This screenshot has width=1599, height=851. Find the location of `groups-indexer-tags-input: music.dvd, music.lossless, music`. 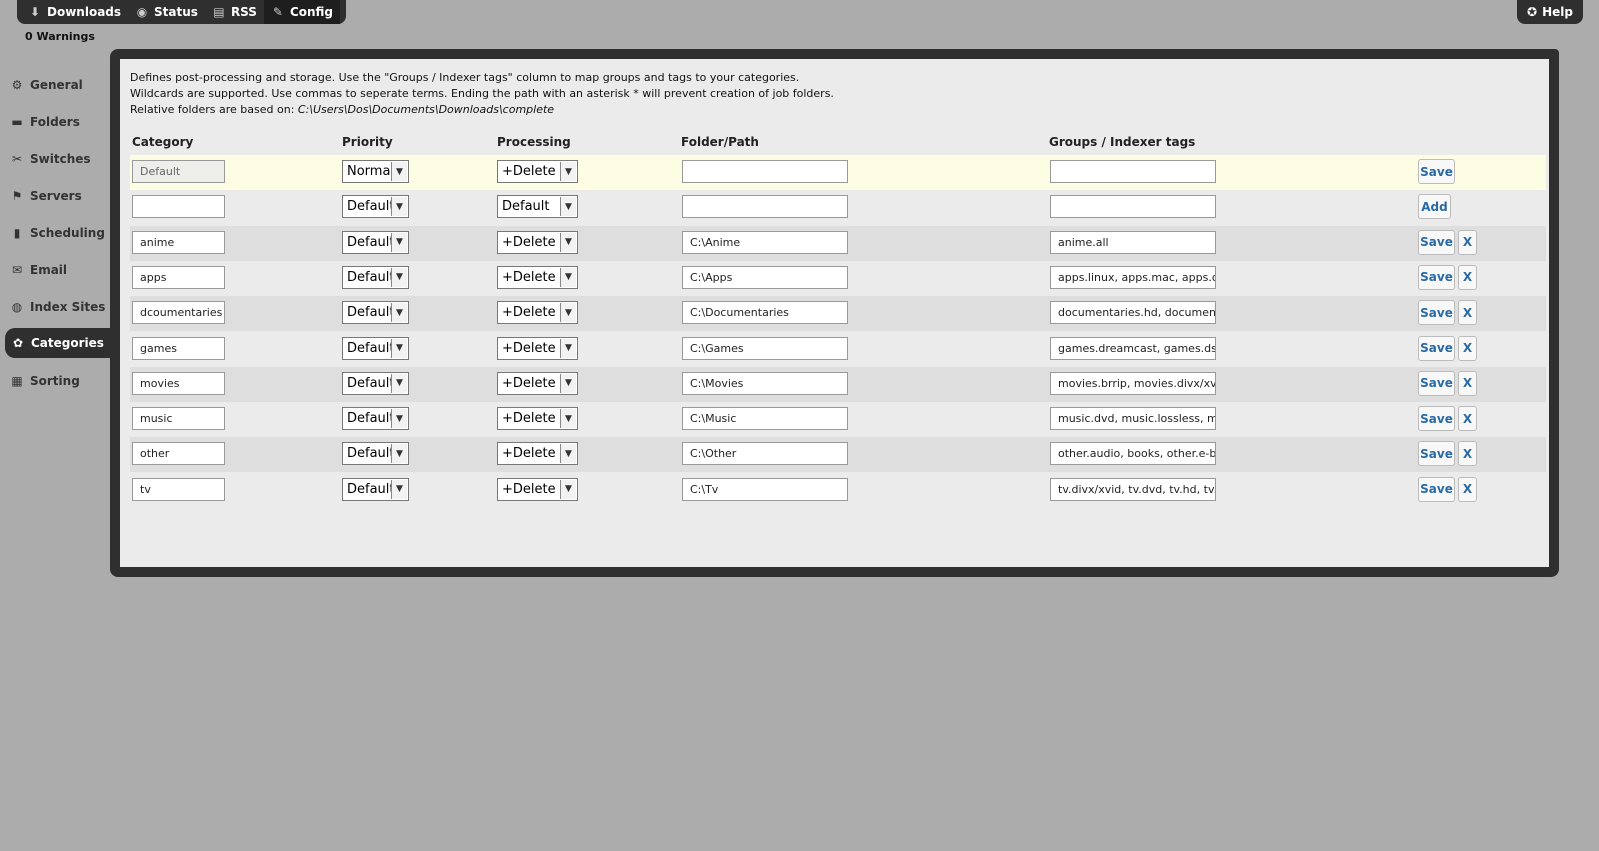

groups-indexer-tags-input: music.dvd, music.lossless, music is located at coordinates (1133, 419).